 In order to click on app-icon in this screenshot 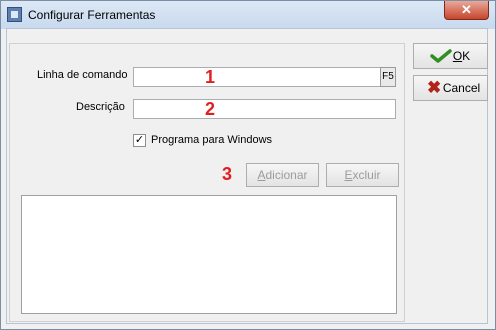, I will do `click(14, 14)`.